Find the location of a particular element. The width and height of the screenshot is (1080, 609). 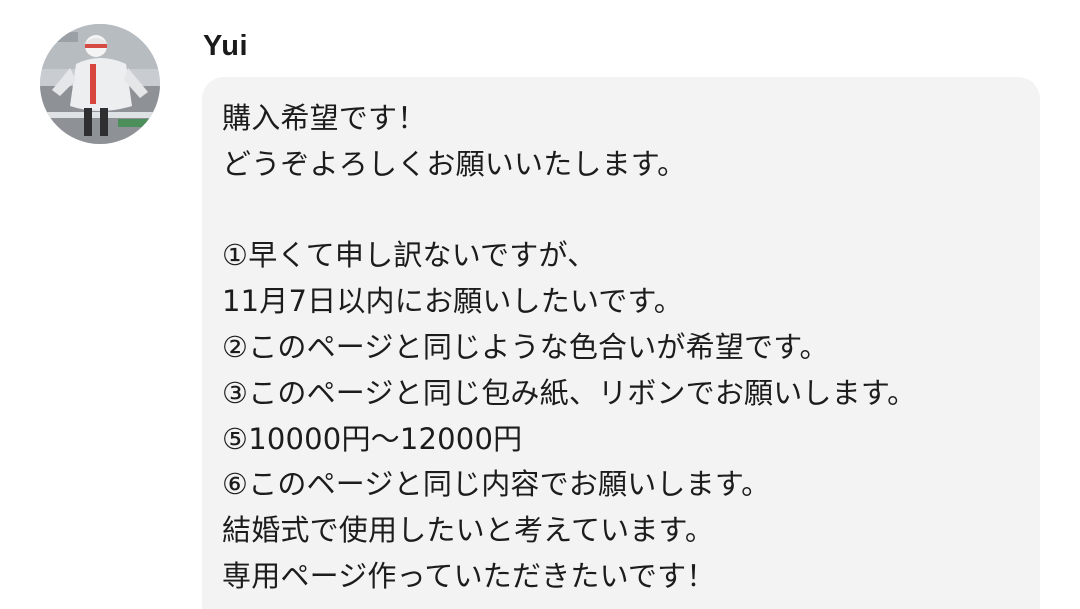

message-line: 購入希望です！ is located at coordinates (324, 118).